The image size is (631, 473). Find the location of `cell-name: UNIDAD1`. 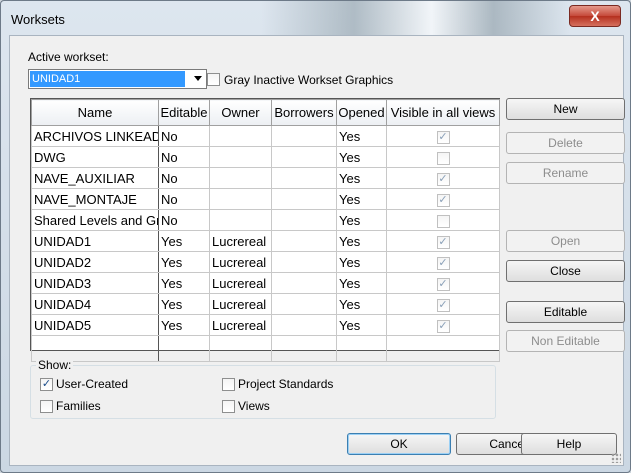

cell-name: UNIDAD1 is located at coordinates (95, 241).